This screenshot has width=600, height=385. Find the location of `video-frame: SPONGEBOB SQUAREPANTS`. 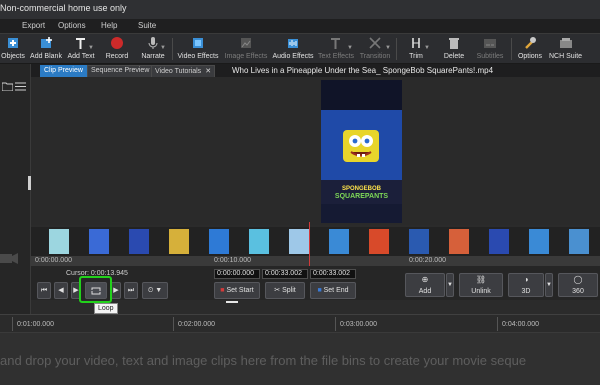

video-frame: SPONGEBOB SQUAREPANTS is located at coordinates (361, 151).